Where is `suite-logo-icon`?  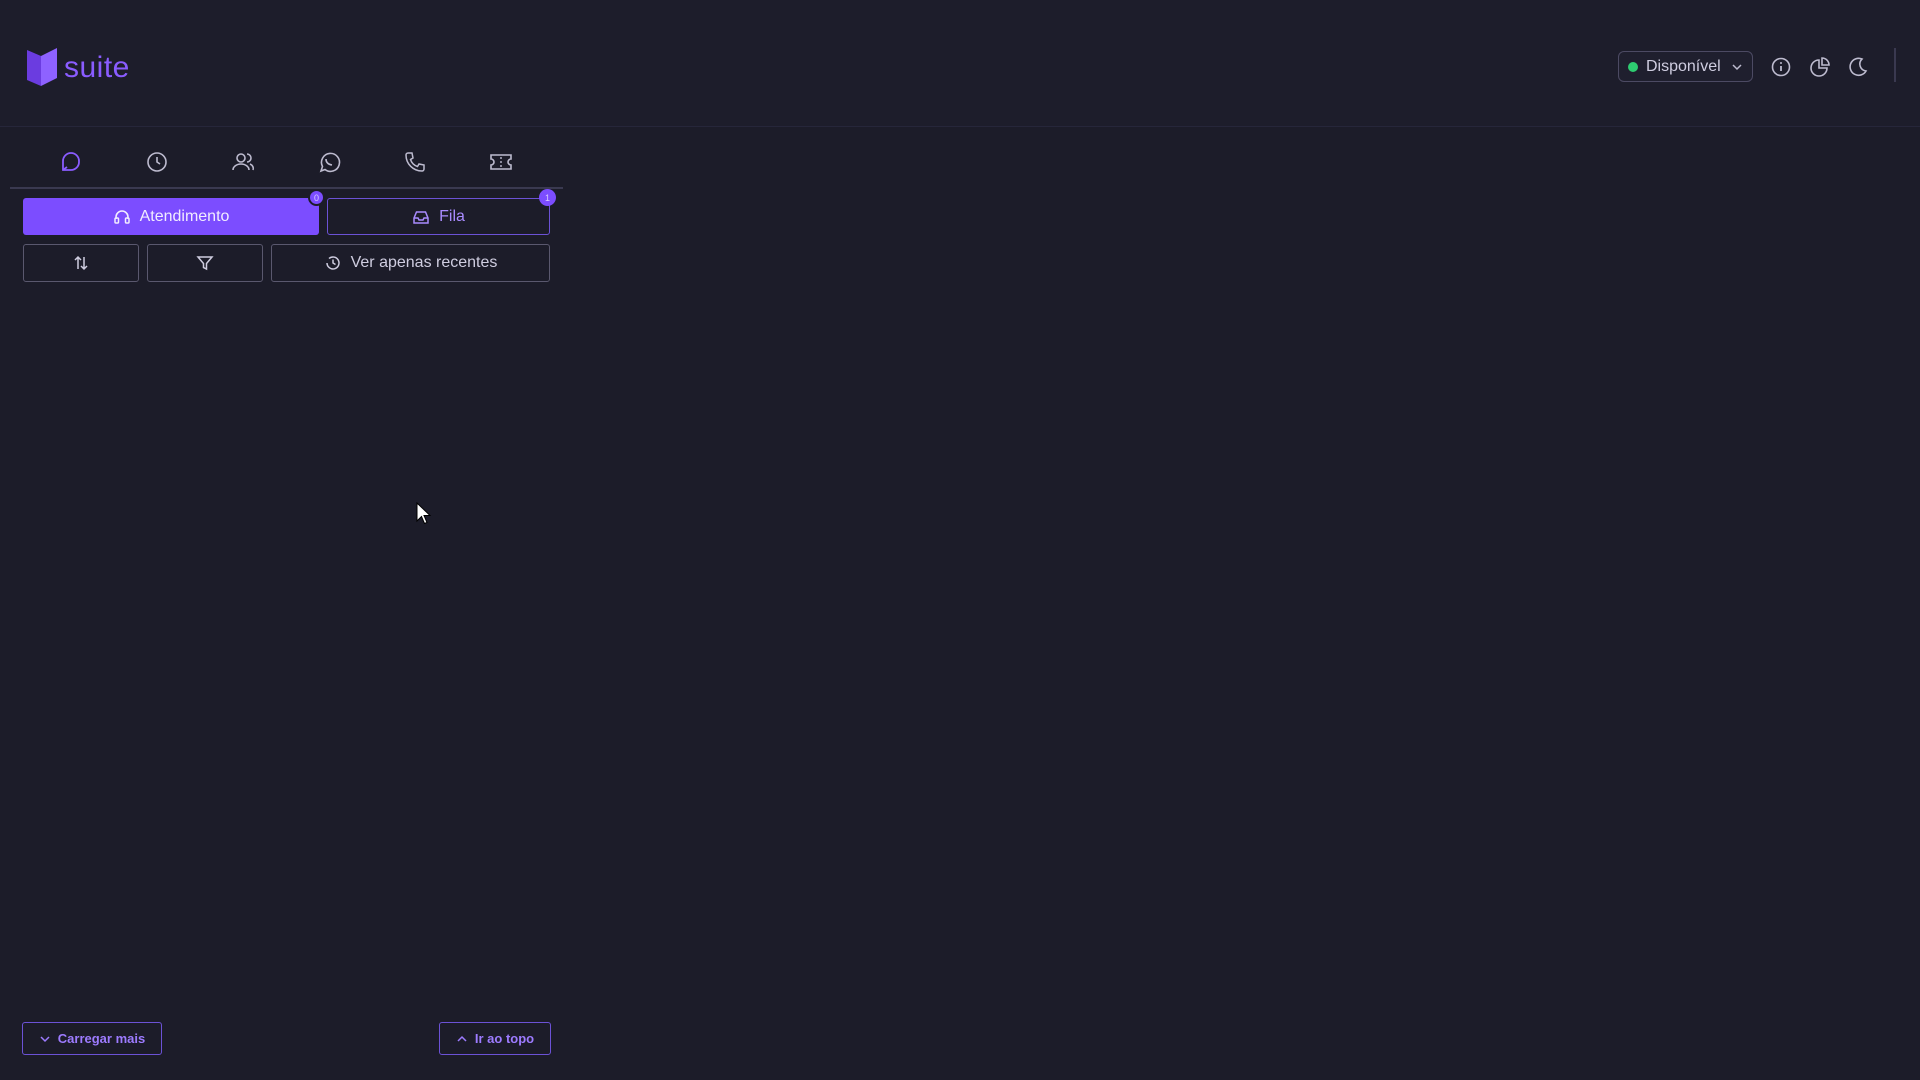 suite-logo-icon is located at coordinates (42, 67).